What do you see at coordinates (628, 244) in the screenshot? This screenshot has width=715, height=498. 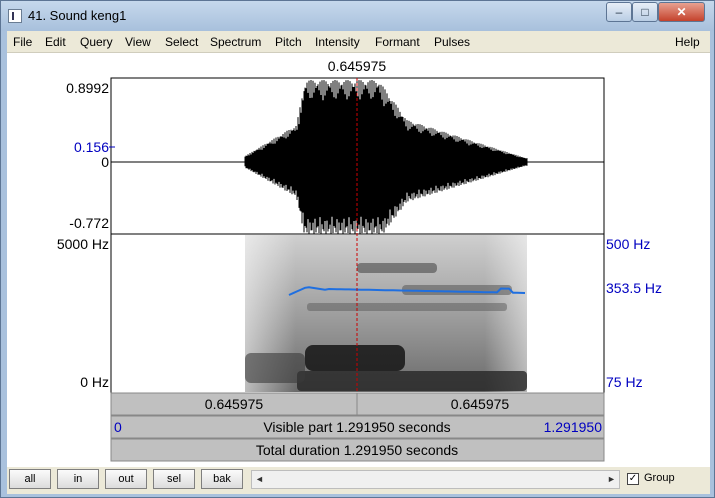 I see `pitch-top-label: 500 Hz` at bounding box center [628, 244].